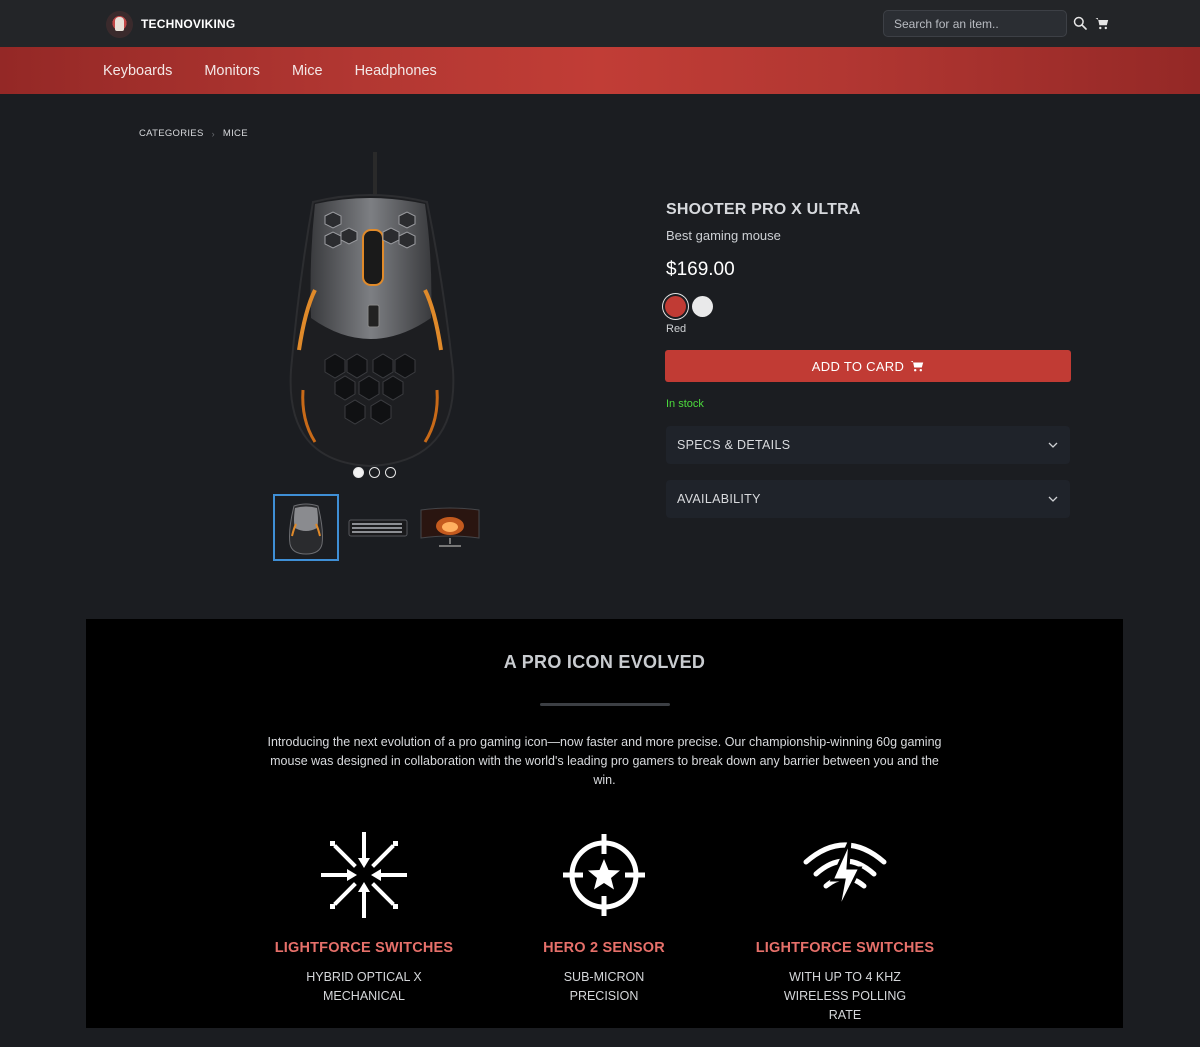  What do you see at coordinates (689, 306) in the screenshot?
I see `color-swatches` at bounding box center [689, 306].